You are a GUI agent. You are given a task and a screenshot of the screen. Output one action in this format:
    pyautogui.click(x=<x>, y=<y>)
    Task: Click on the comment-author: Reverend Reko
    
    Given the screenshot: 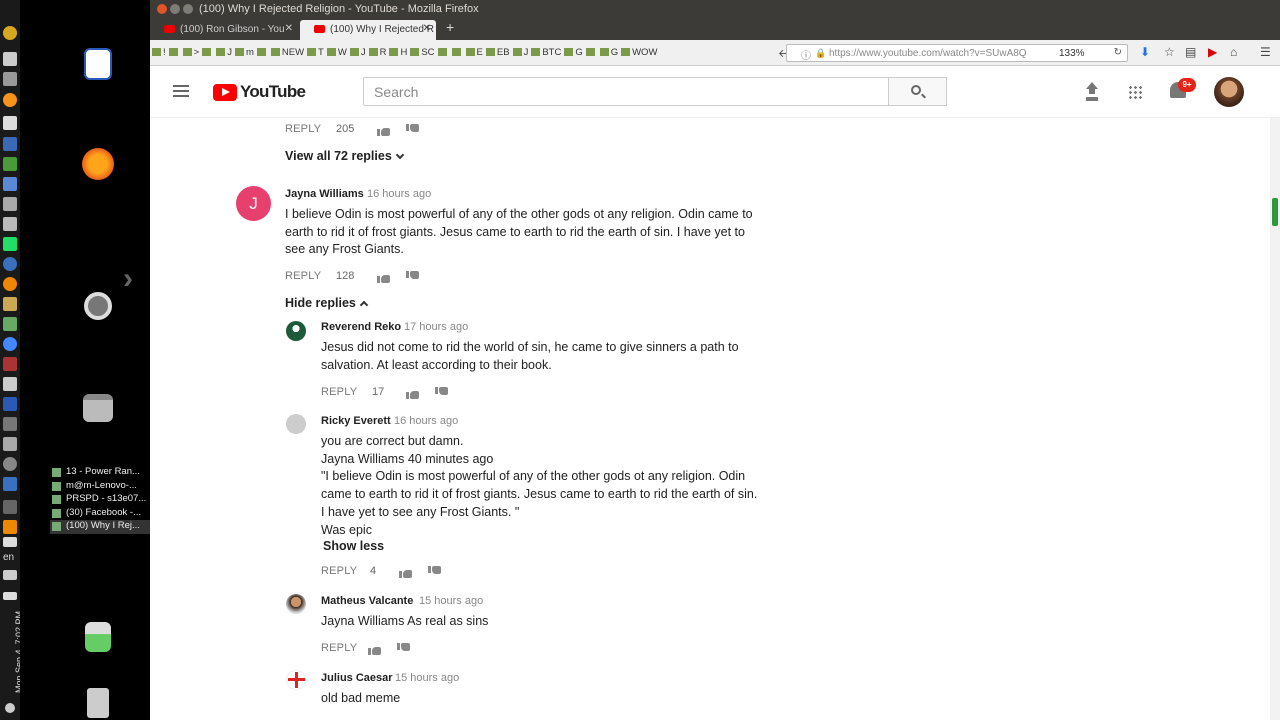 What is the action you would take?
    pyautogui.click(x=361, y=327)
    